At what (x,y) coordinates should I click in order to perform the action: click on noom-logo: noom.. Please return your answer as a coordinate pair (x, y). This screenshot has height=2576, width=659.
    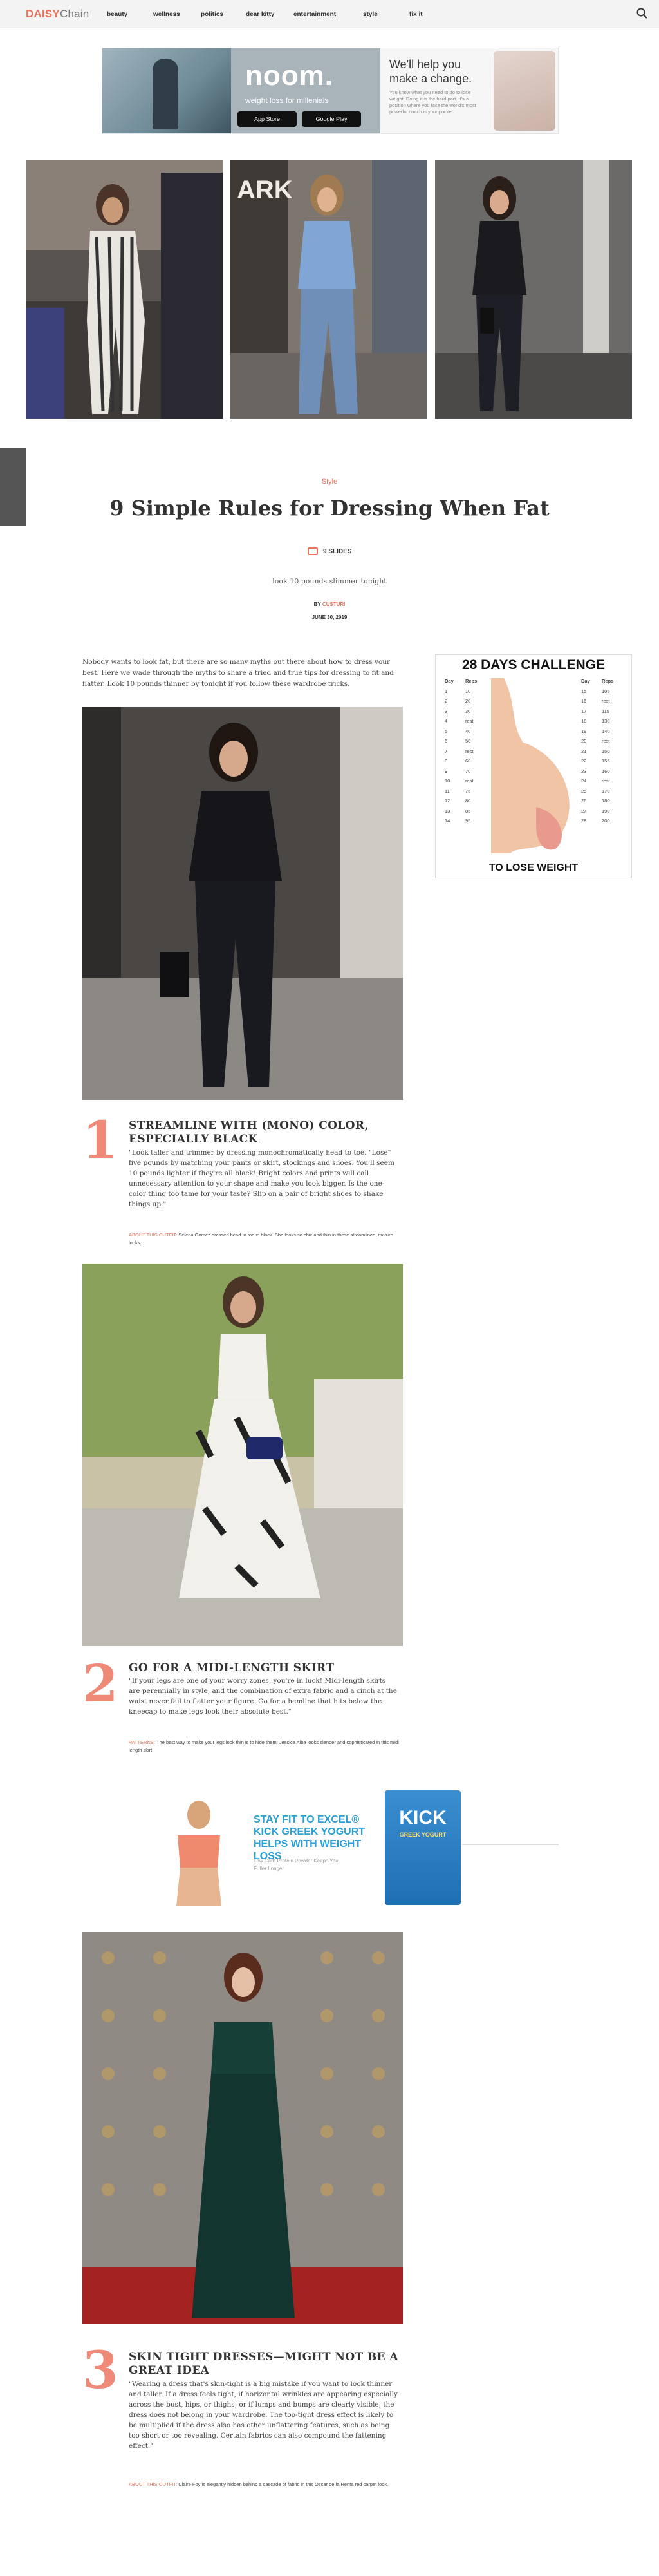
    Looking at the image, I should click on (289, 75).